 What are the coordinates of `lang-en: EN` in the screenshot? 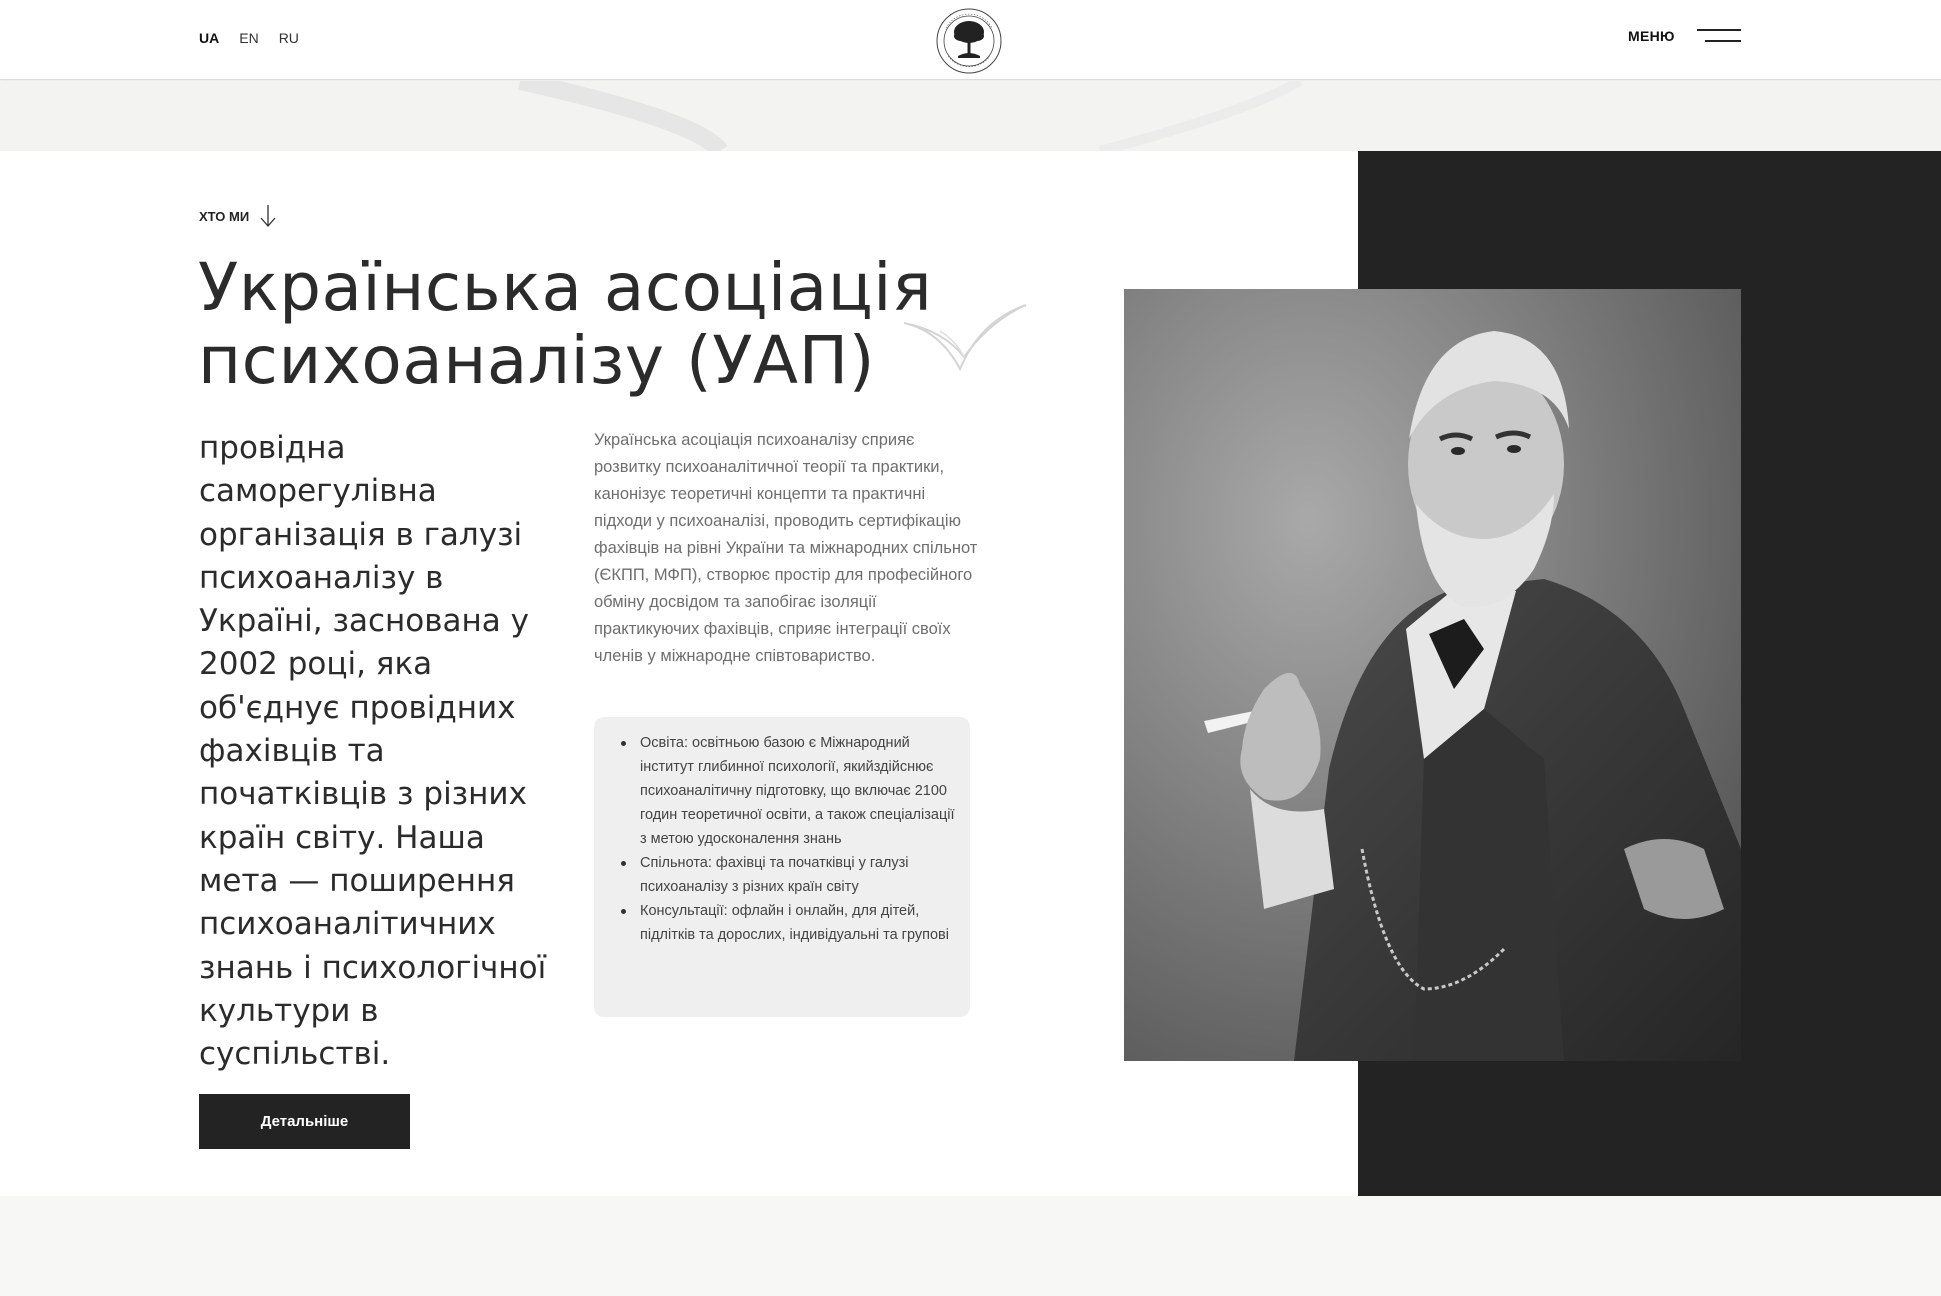 It's located at (248, 38).